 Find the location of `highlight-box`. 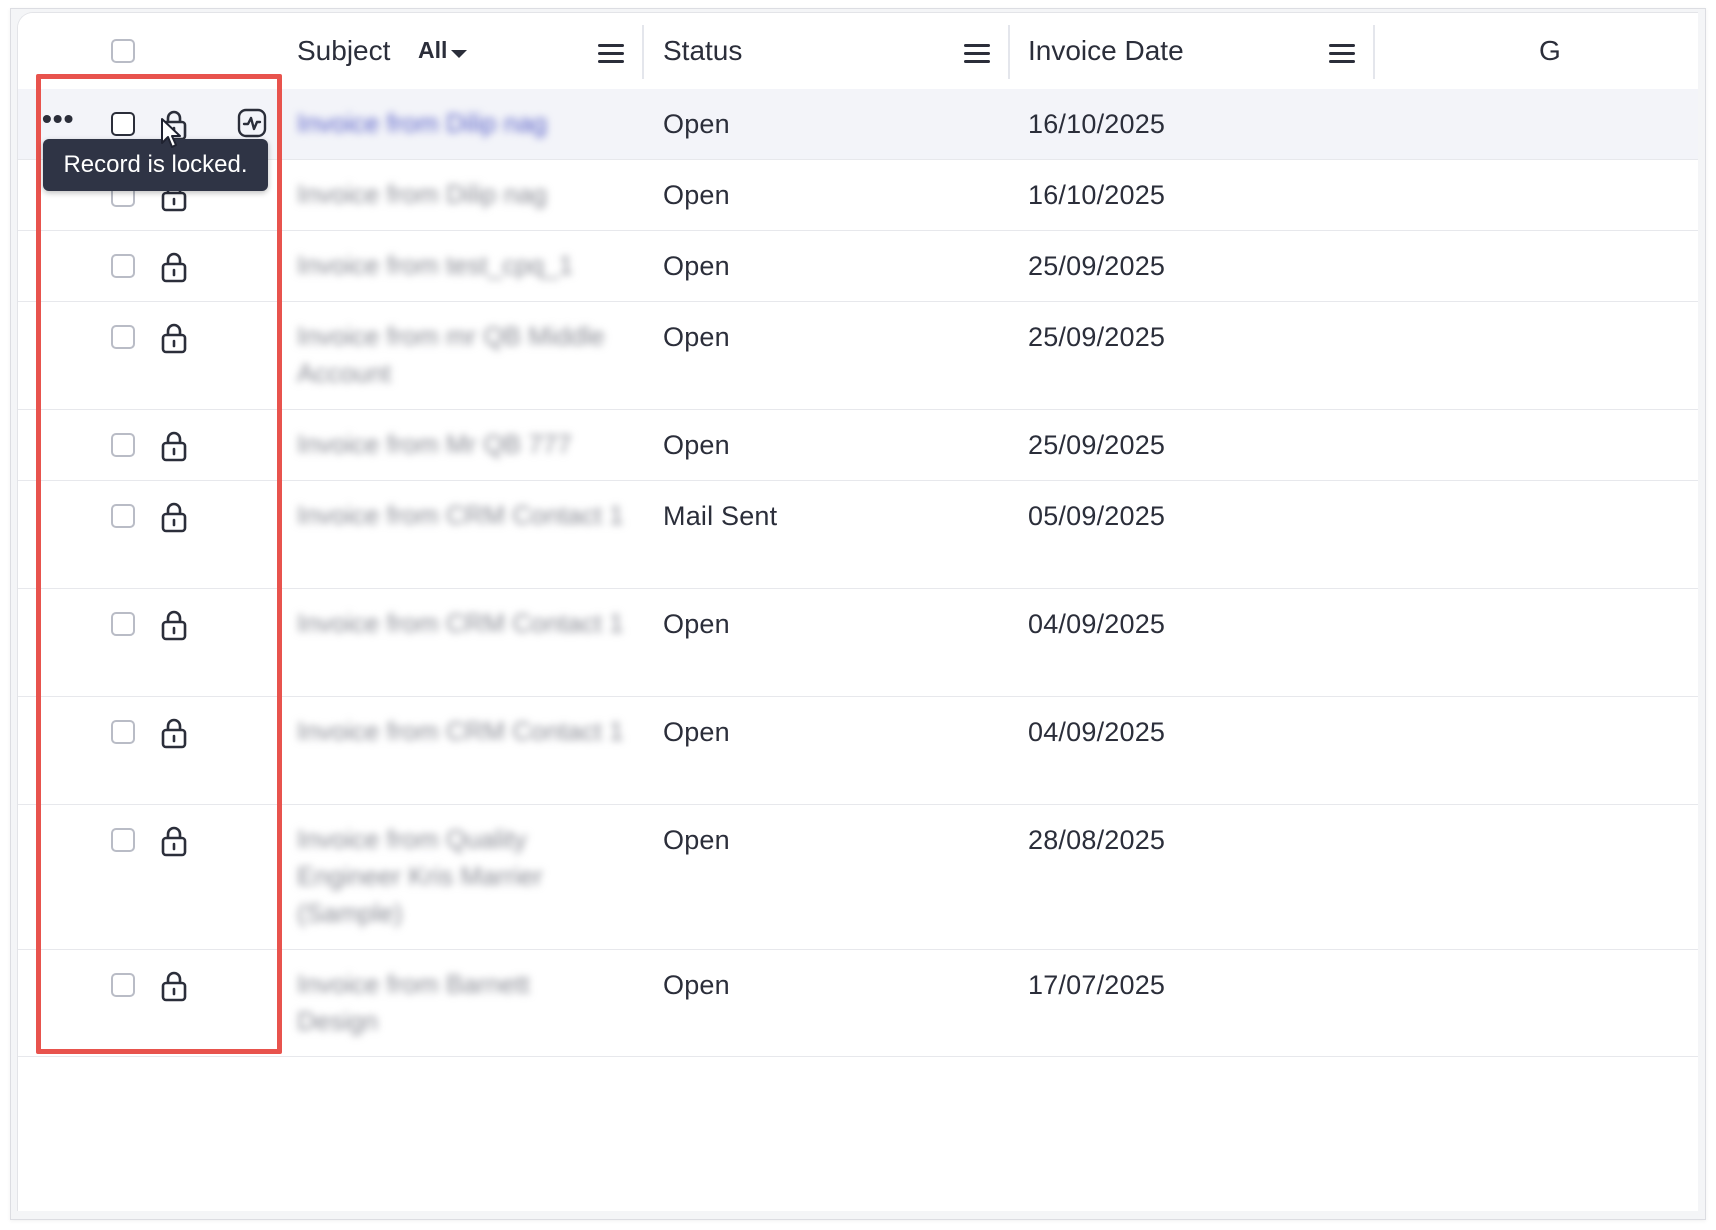

highlight-box is located at coordinates (159, 564).